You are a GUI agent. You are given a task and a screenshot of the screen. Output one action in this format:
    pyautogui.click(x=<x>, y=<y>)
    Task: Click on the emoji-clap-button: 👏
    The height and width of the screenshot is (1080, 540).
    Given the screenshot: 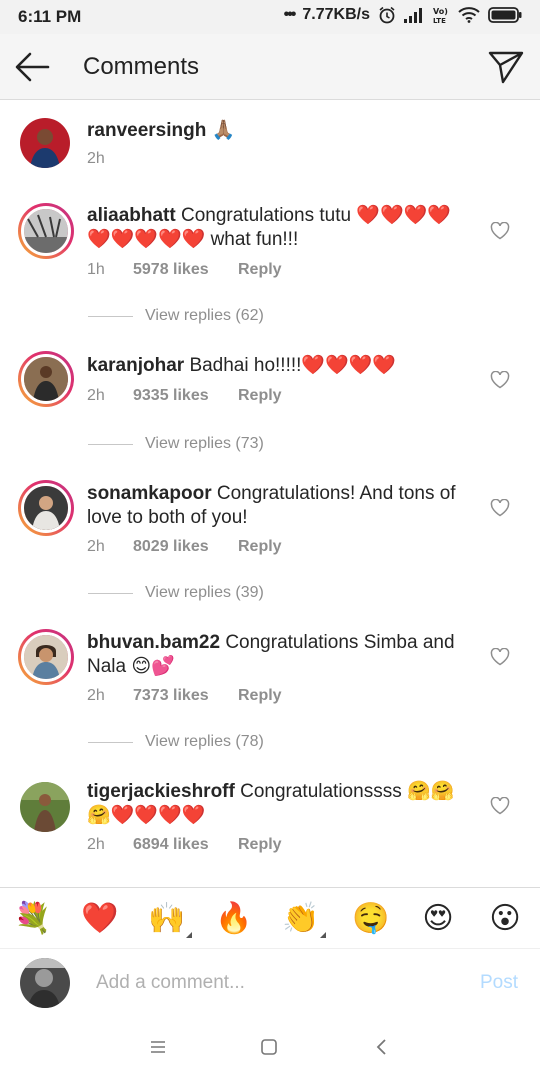 What is the action you would take?
    pyautogui.click(x=304, y=919)
    